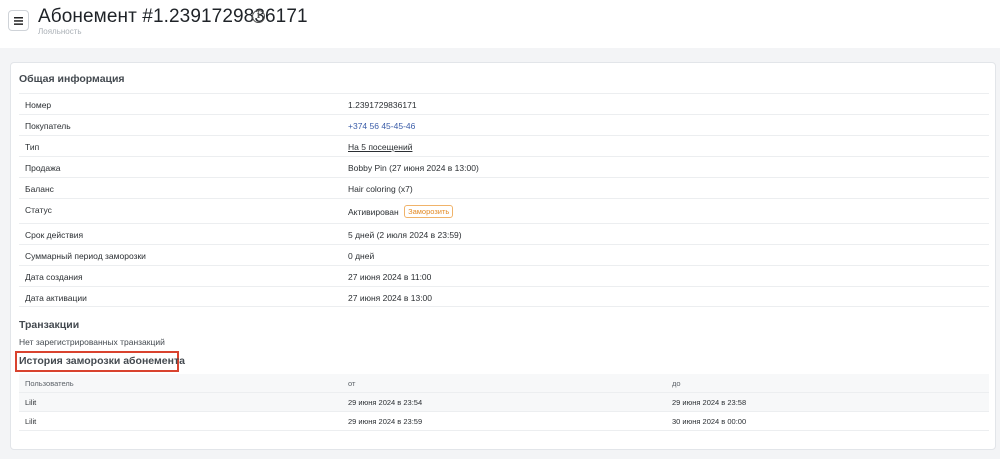 This screenshot has height=459, width=1000. What do you see at coordinates (429, 211) in the screenshot?
I see `freeze-button: Заморозить` at bounding box center [429, 211].